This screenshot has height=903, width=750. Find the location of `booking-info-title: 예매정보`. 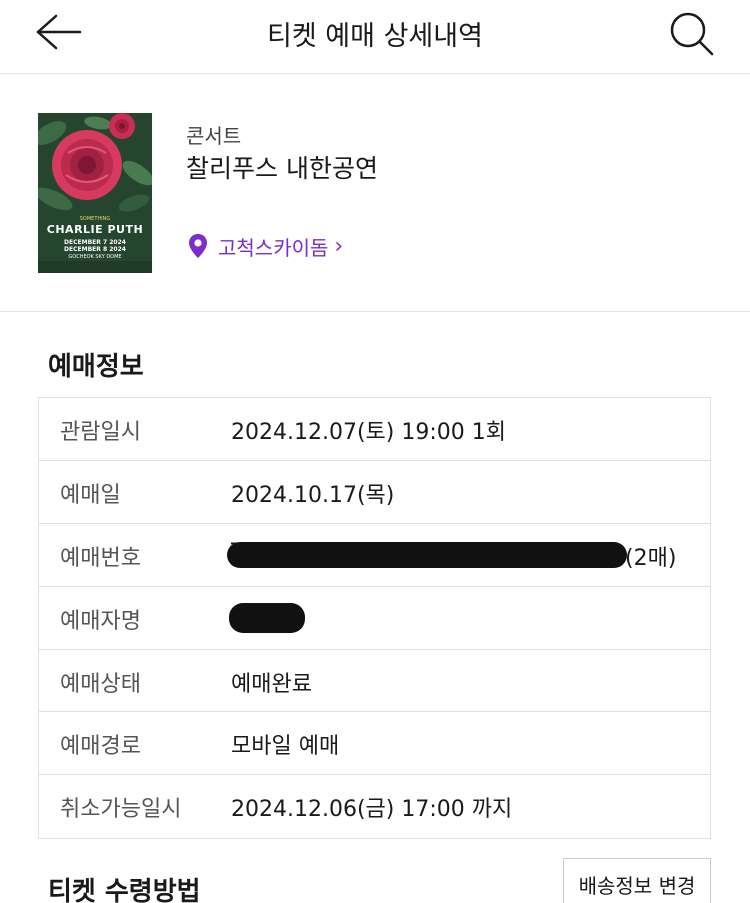

booking-info-title: 예매정보 is located at coordinates (96, 367).